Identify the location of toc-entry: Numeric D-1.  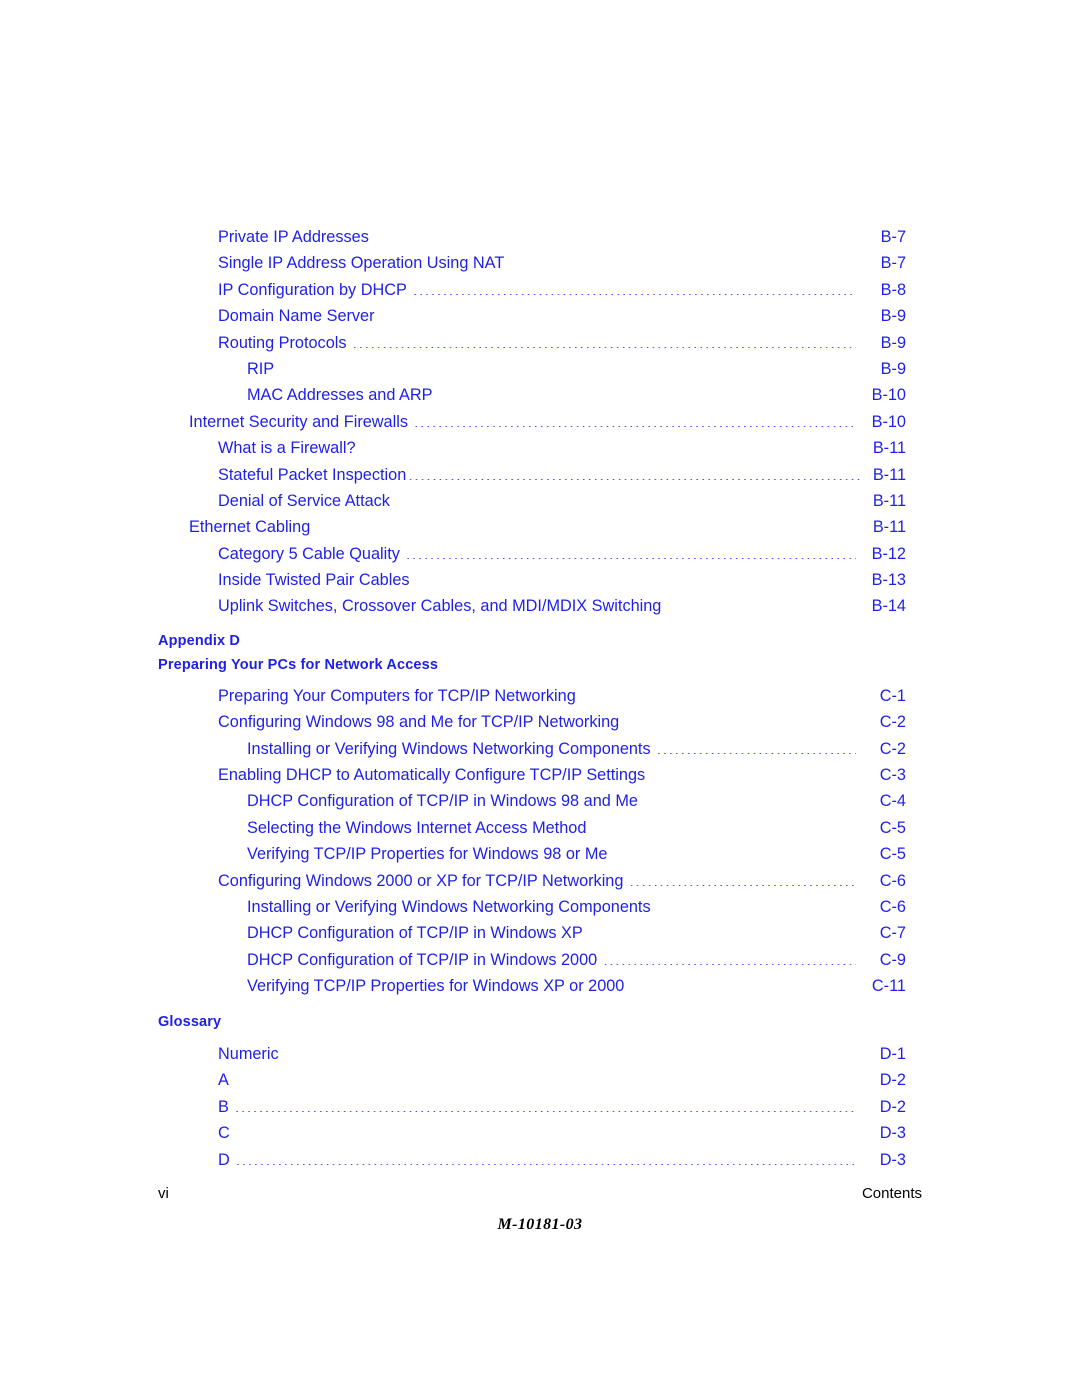
(562, 1054).